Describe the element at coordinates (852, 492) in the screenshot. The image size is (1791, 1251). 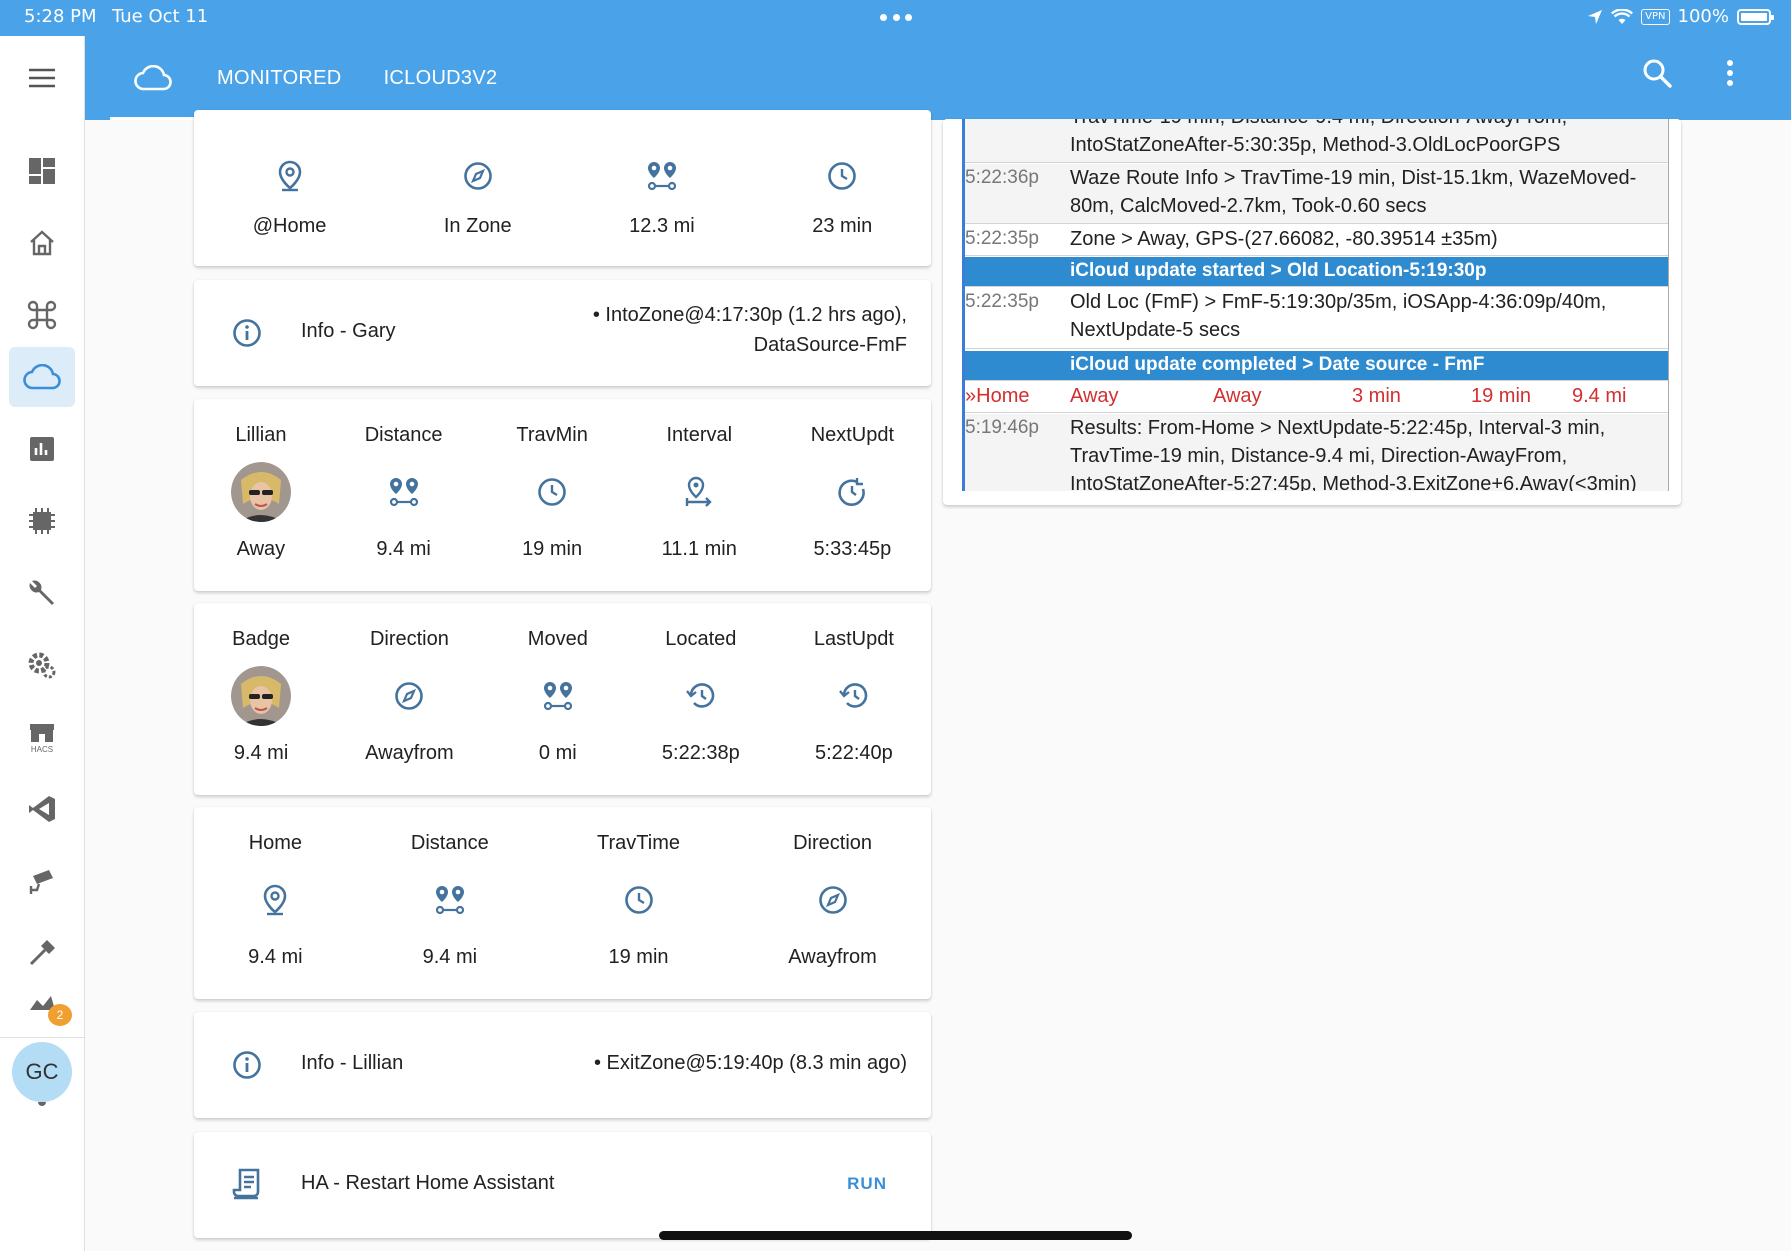
I see `lillian-nextupdt-cell: NextUpdt 5:33:45p` at that location.